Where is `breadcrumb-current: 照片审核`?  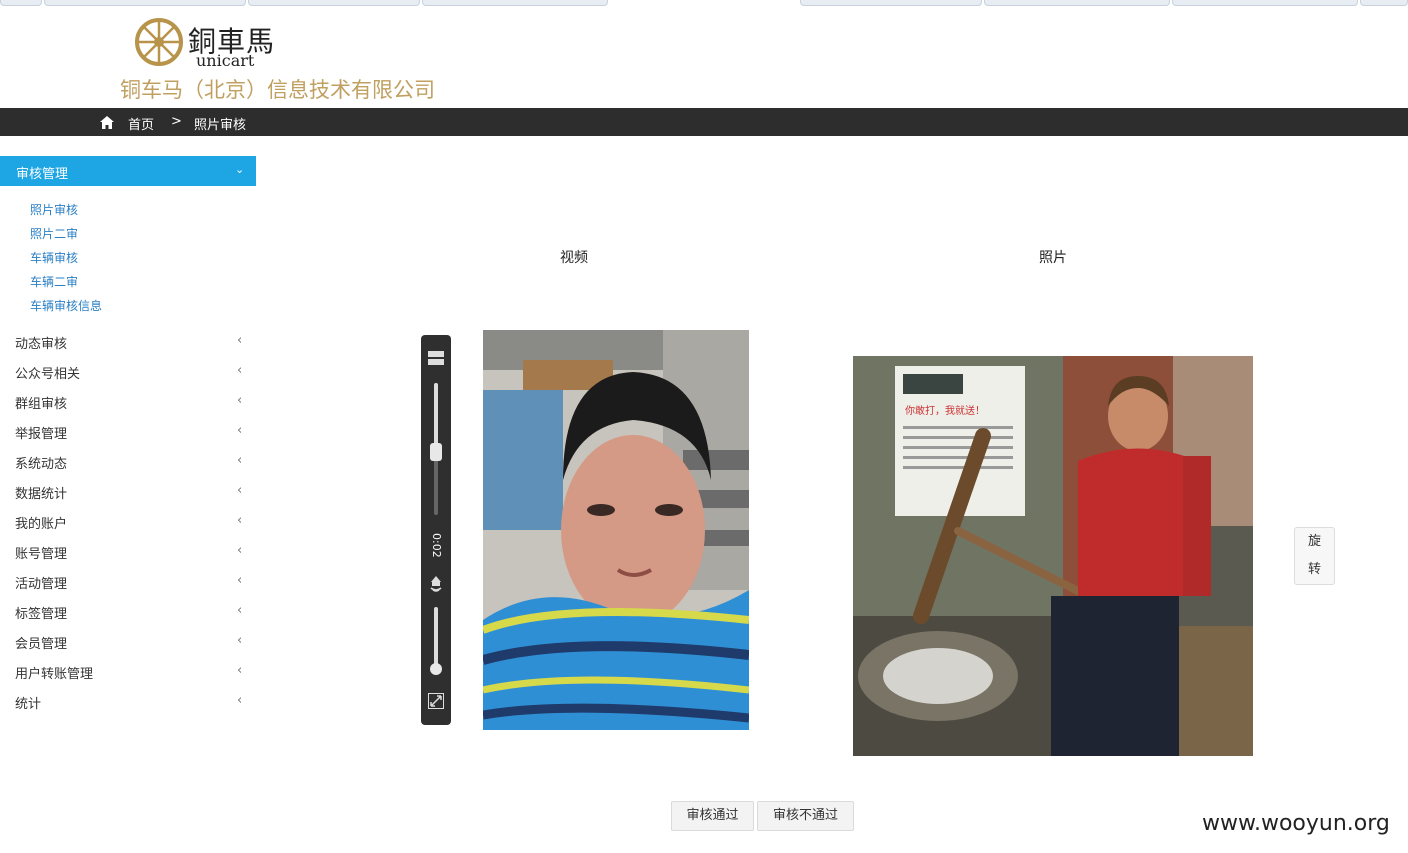 breadcrumb-current: 照片审核 is located at coordinates (220, 125).